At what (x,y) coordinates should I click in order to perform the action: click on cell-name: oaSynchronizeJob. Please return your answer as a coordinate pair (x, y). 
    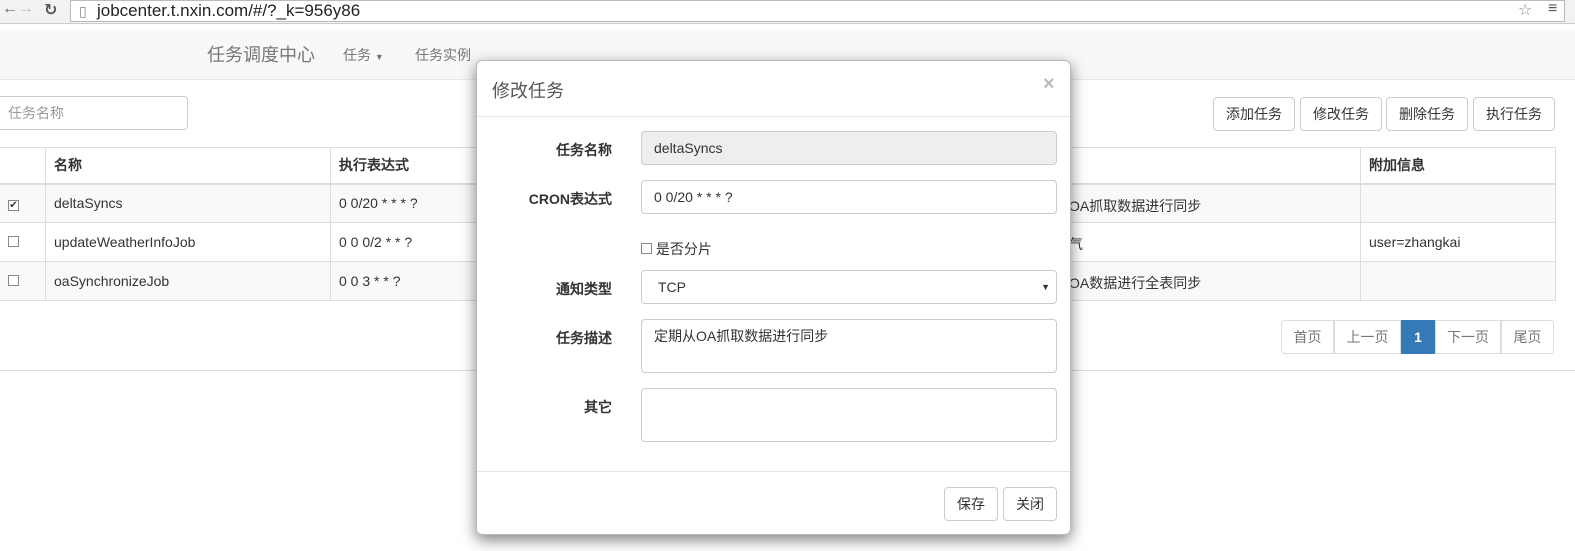
    Looking at the image, I should click on (188, 281).